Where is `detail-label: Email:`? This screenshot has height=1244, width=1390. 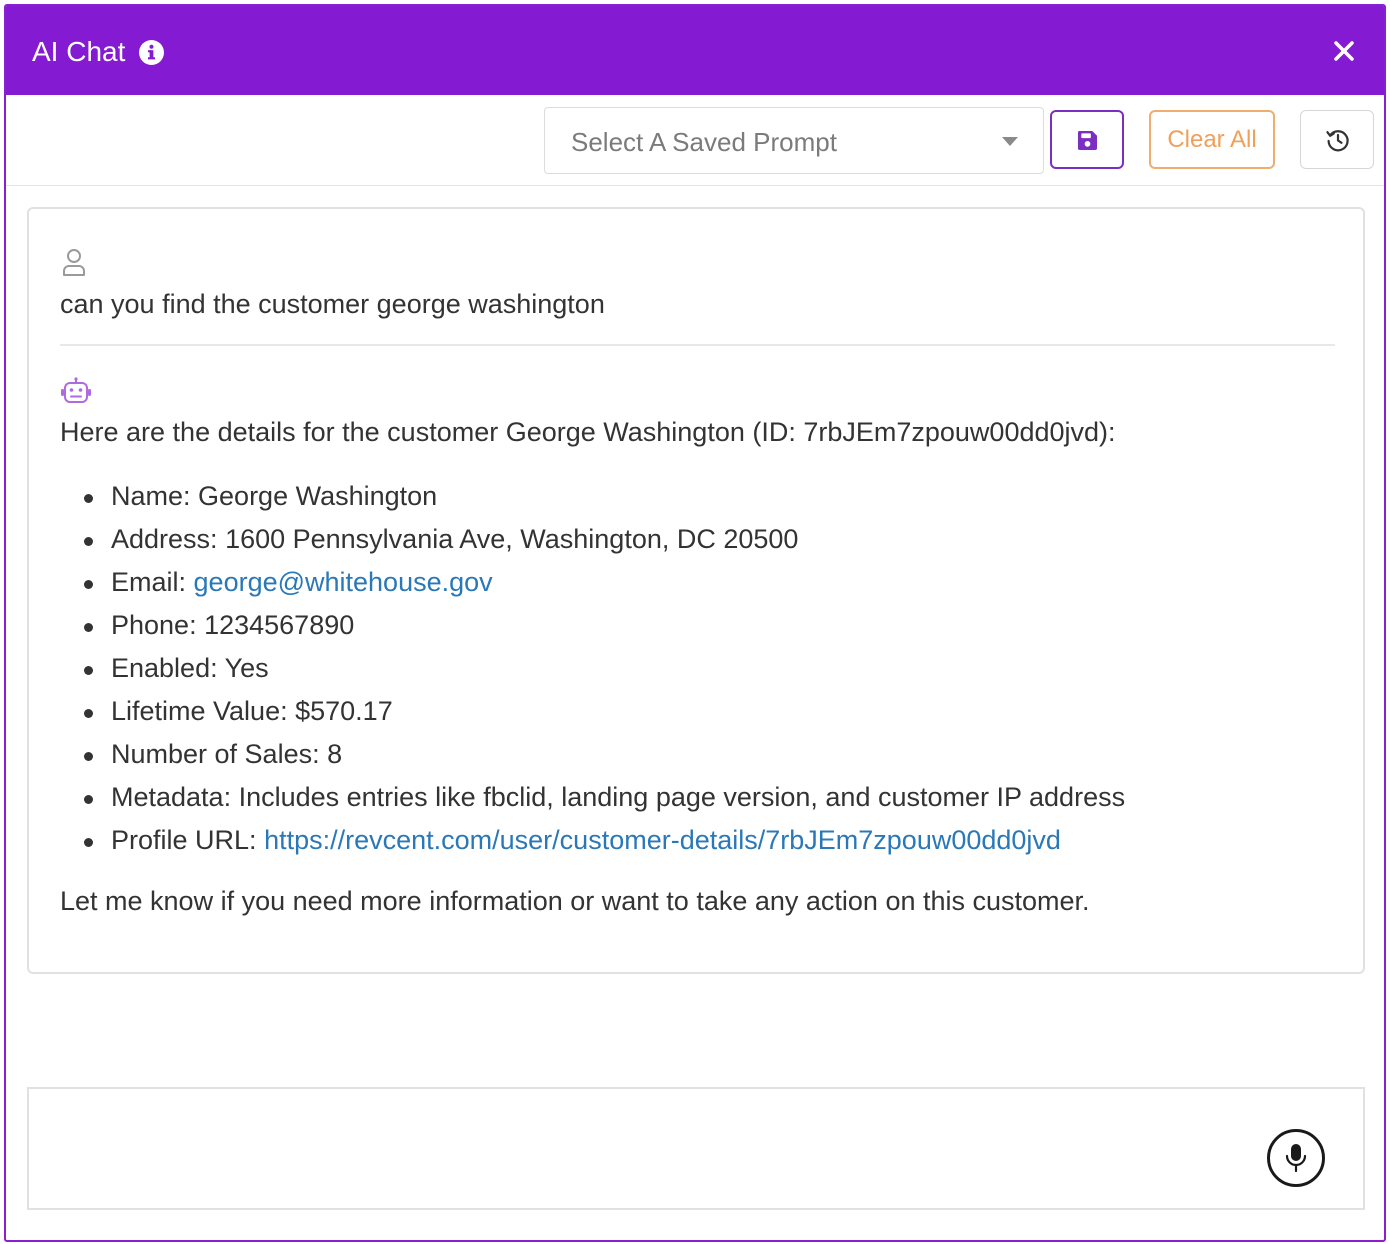
detail-label: Email: is located at coordinates (152, 582).